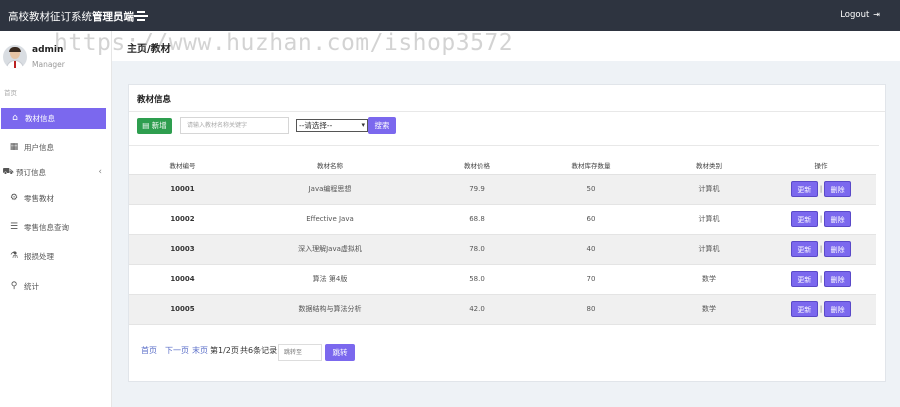  What do you see at coordinates (10, 92) in the screenshot?
I see `sidebar-home-label: 首页` at bounding box center [10, 92].